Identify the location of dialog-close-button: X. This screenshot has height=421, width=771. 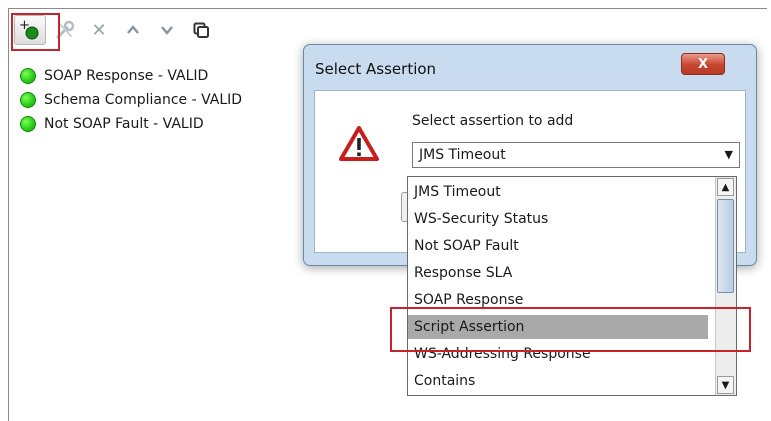
(703, 64).